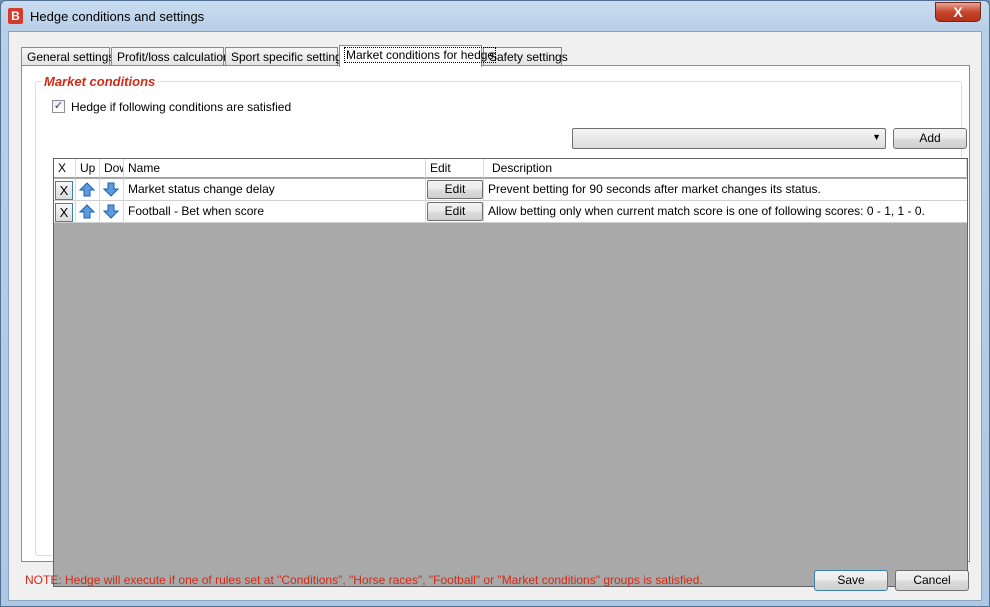 Image resolution: width=990 pixels, height=607 pixels. I want to click on tab-label: General settings, so click(71, 57).